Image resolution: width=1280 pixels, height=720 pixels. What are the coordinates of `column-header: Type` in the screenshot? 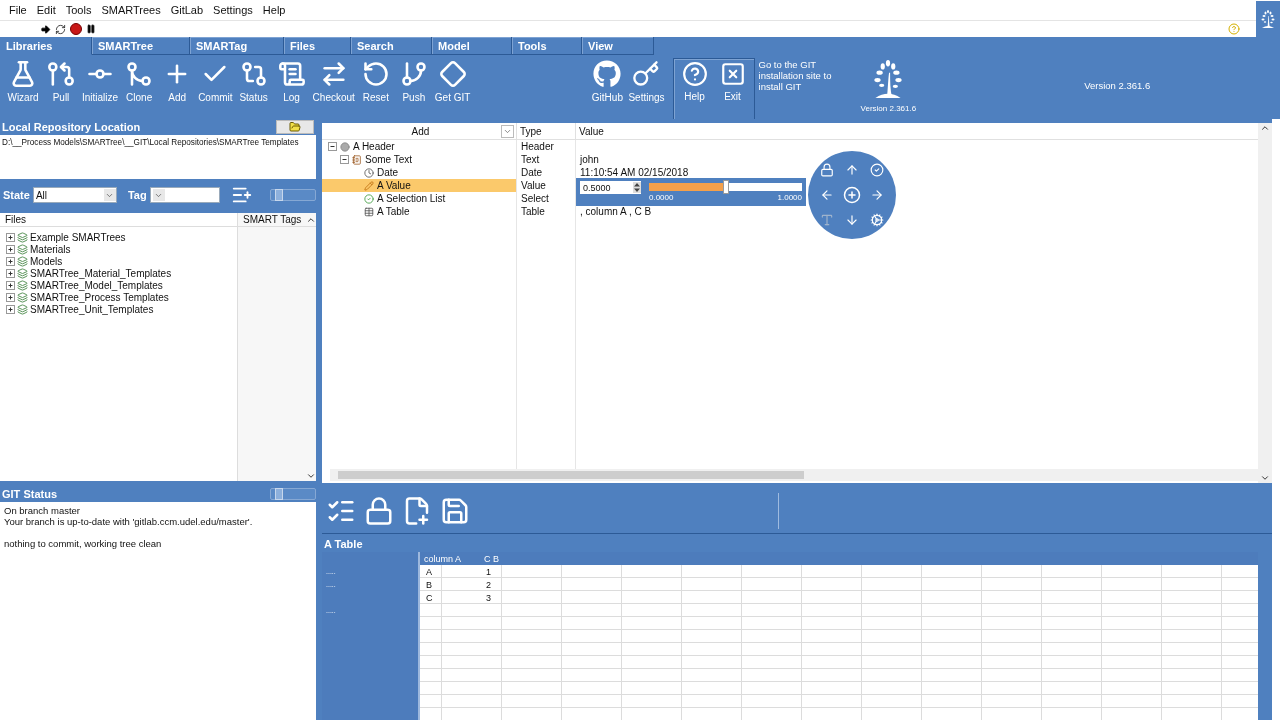 It's located at (531, 131).